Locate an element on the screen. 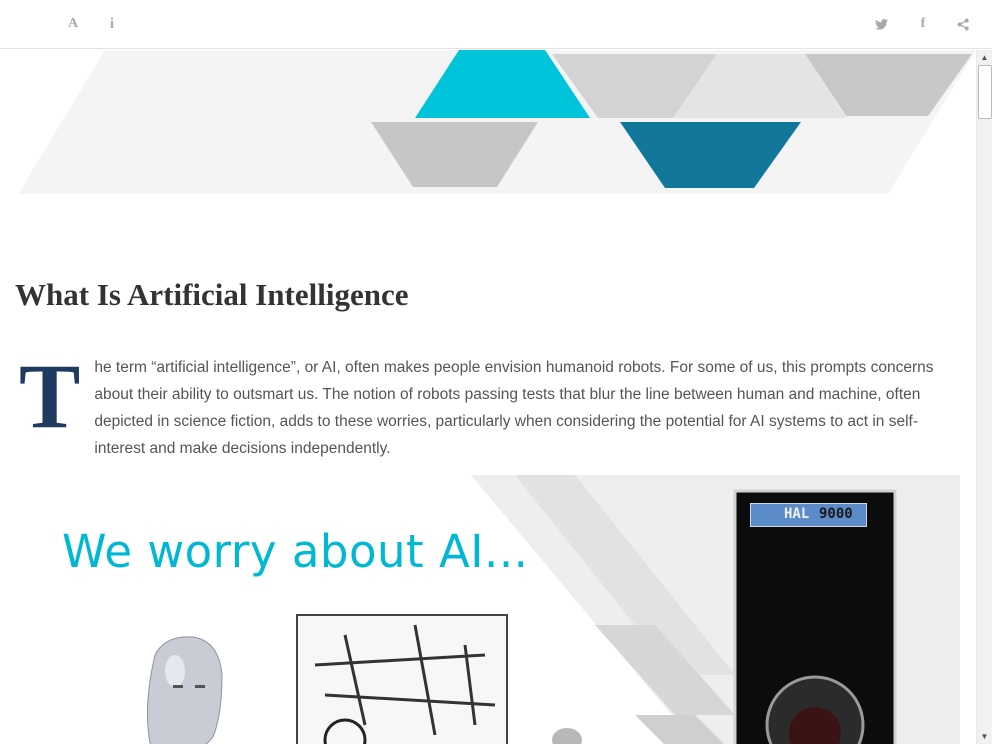 Image resolution: width=992 pixels, height=744 pixels. scroll-thumb is located at coordinates (985, 92).